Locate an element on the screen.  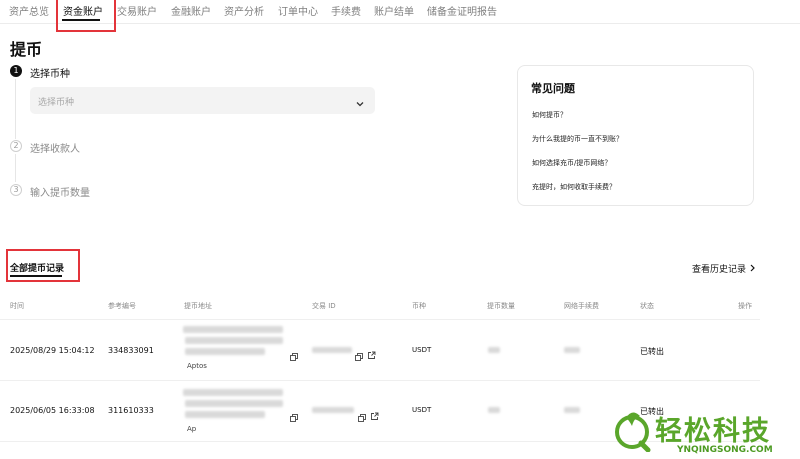
tab-asset-overview: 资产总览 is located at coordinates (29, 10).